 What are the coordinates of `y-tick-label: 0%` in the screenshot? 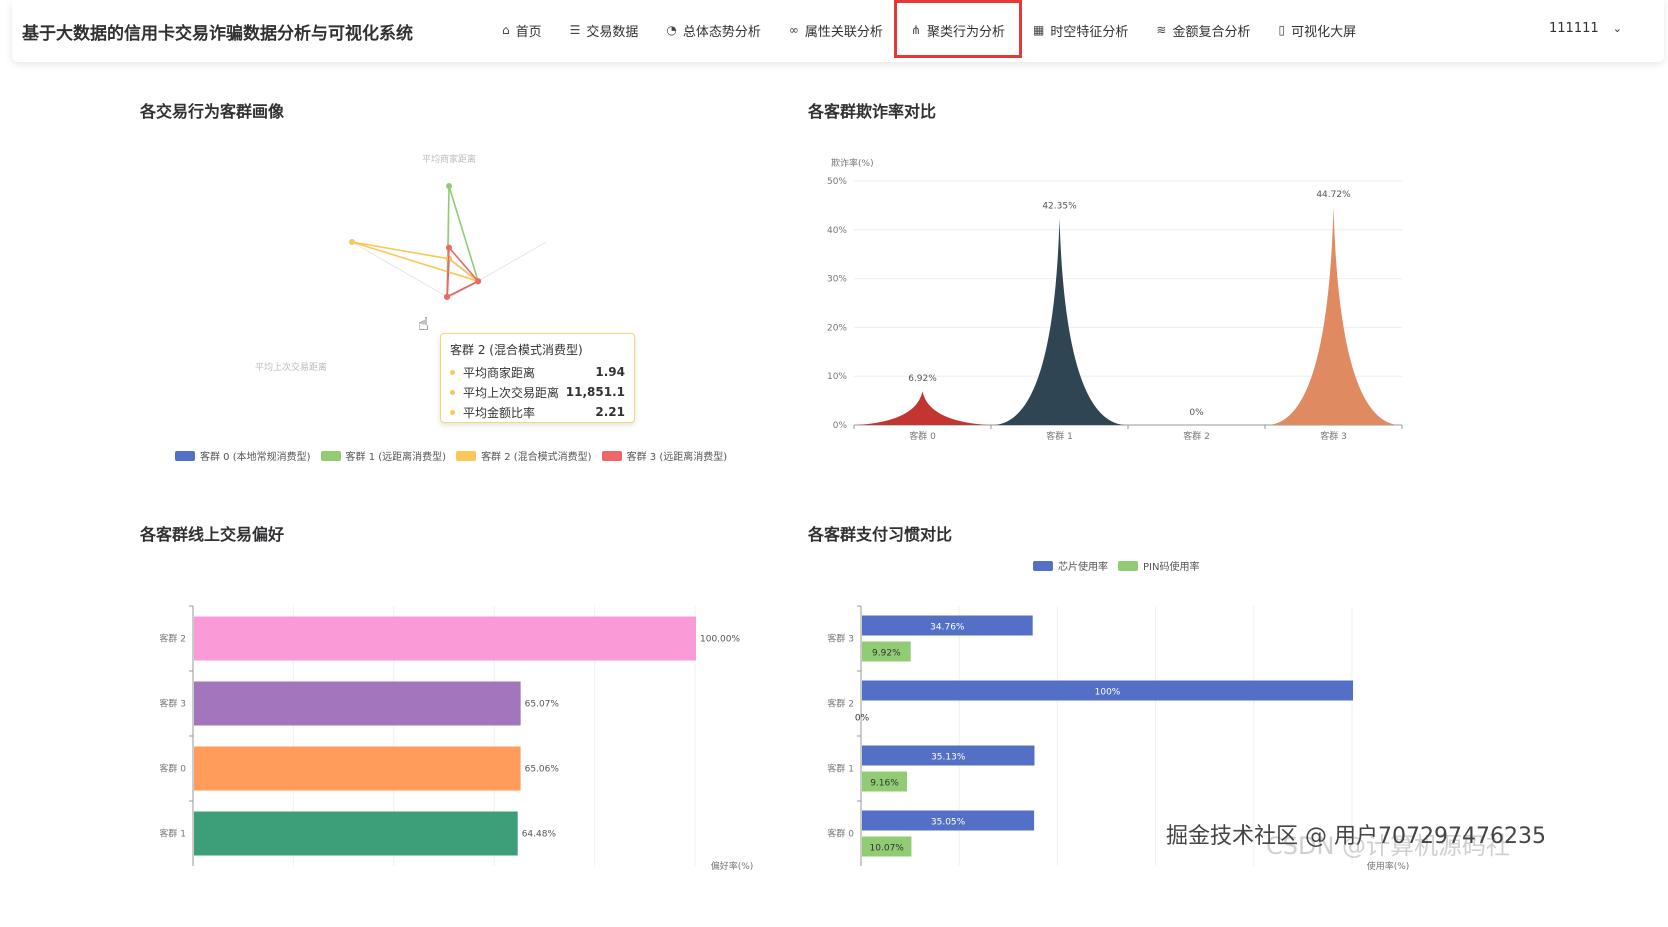 It's located at (840, 426).